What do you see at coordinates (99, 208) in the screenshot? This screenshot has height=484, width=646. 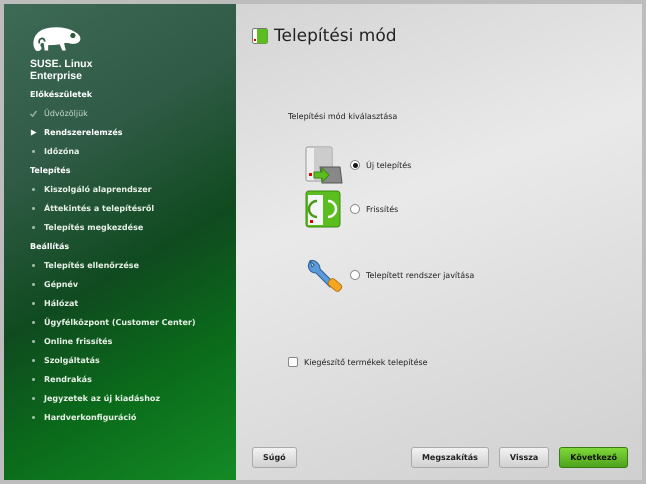 I see `step-label: Áttekintés a telepítésről` at bounding box center [99, 208].